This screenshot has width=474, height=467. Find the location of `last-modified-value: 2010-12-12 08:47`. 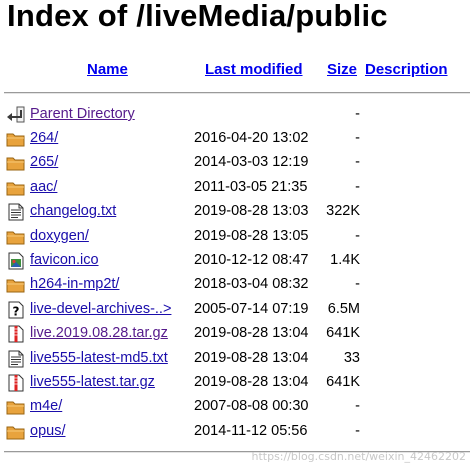

last-modified-value: 2010-12-12 08:47 is located at coordinates (251, 260).